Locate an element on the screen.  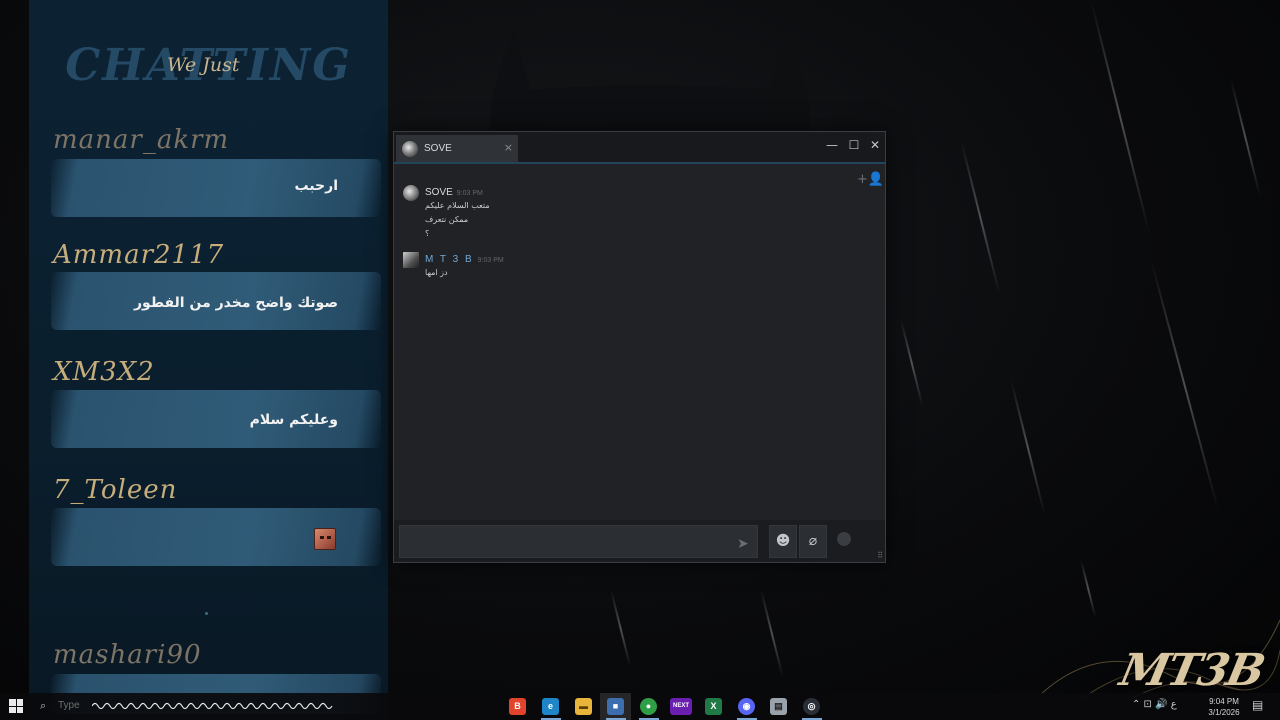
close-button: ✕ is located at coordinates (875, 145).